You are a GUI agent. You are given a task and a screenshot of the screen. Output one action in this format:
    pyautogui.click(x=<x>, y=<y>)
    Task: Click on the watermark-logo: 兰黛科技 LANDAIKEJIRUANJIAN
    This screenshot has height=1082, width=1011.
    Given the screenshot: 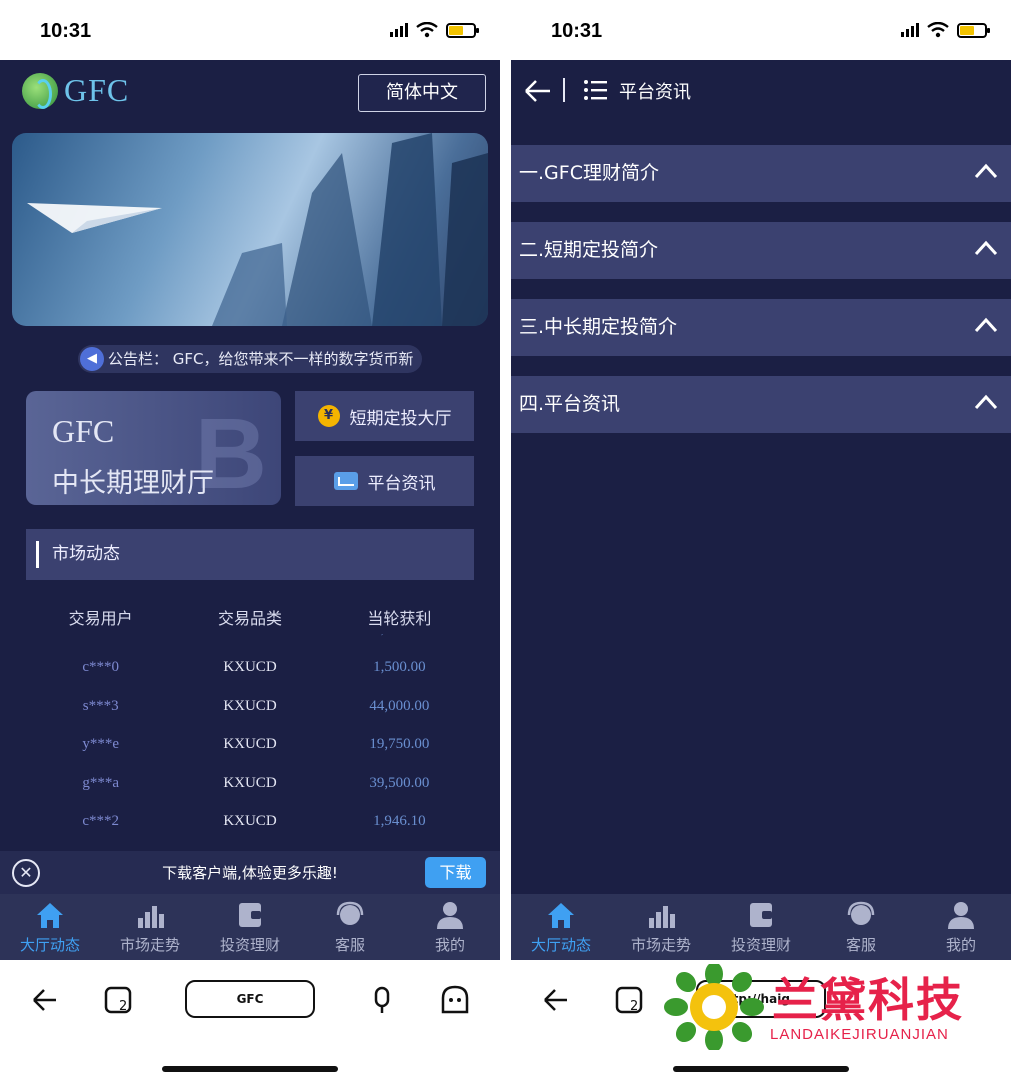 What is the action you would take?
    pyautogui.click(x=829, y=1007)
    